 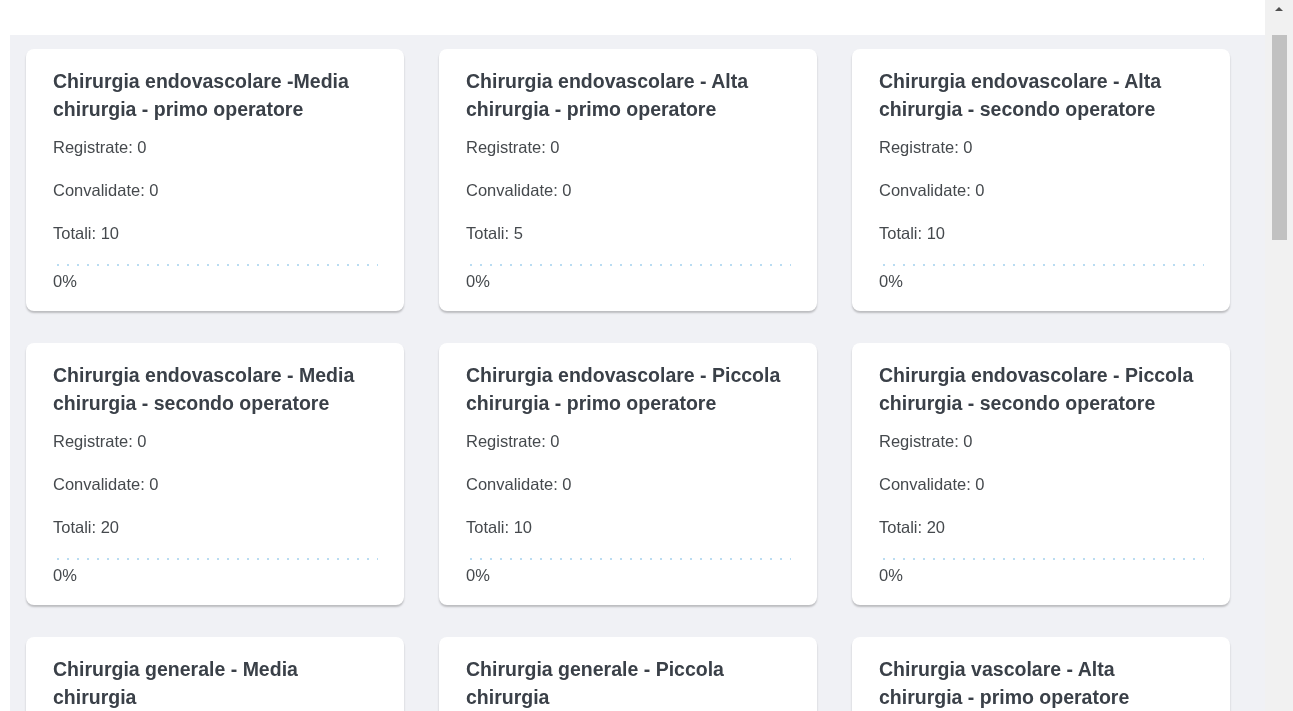 What do you see at coordinates (201, 95) in the screenshot?
I see `card-title: Chirurgia endovascolare -Media chirurgia - primo operatore` at bounding box center [201, 95].